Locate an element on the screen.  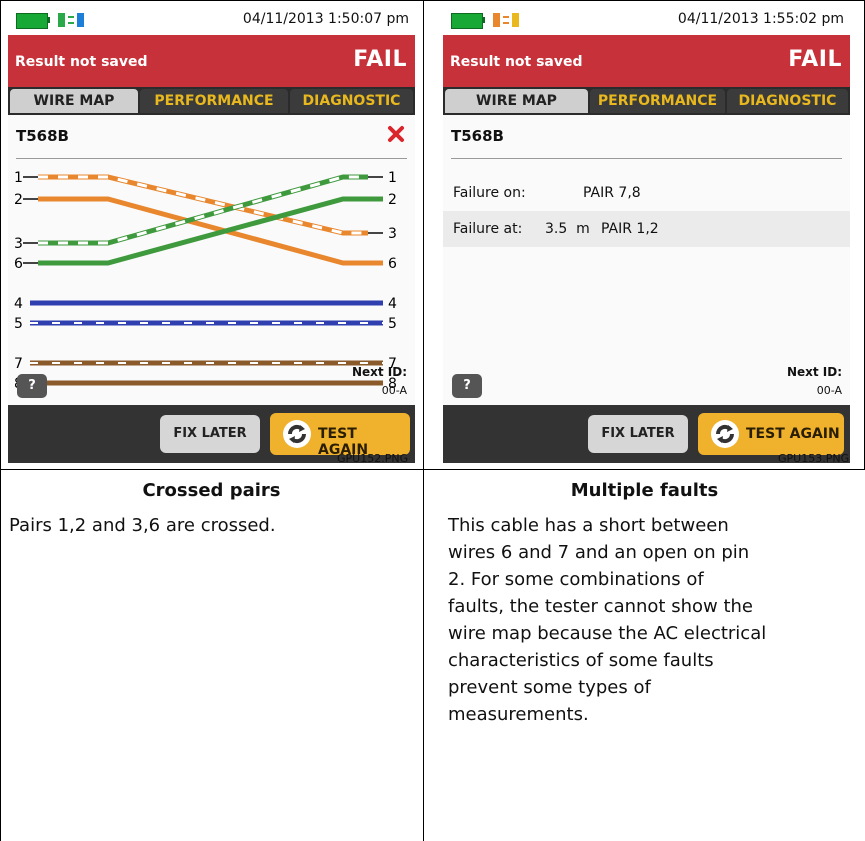
header-divider is located at coordinates (646, 158).